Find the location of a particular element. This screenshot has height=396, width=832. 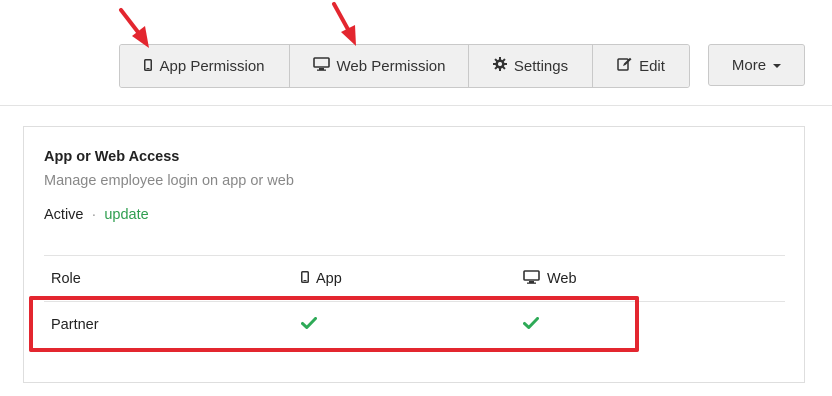

header-app-label: App is located at coordinates (329, 278).